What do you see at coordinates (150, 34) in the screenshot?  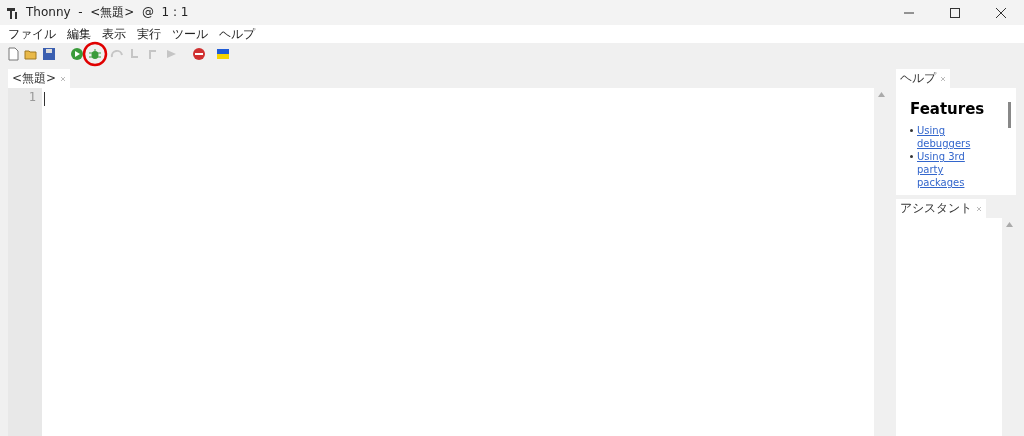 I see `menu-item: 実行` at bounding box center [150, 34].